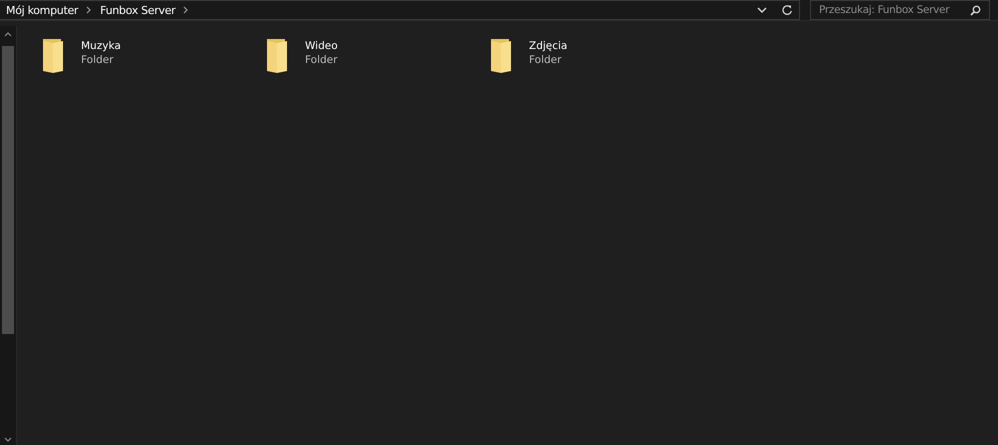 The width and height of the screenshot is (998, 445). I want to click on scrollbar-drawing, so click(8, 235).